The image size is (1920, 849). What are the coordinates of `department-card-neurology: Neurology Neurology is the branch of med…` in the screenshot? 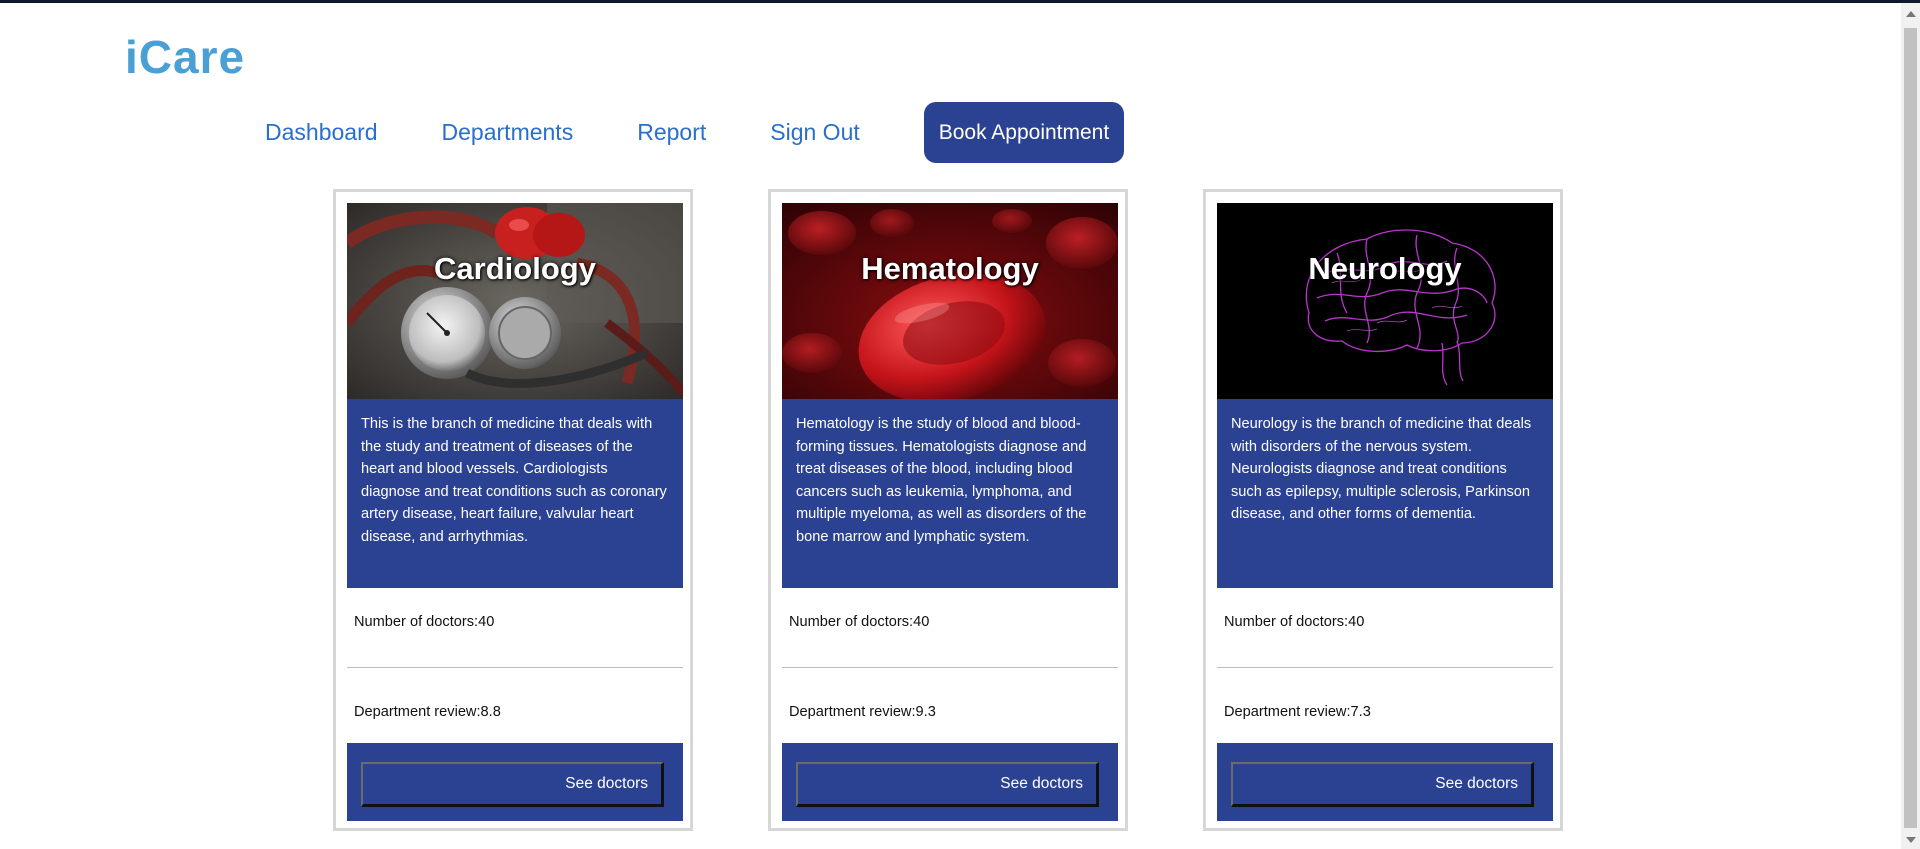 It's located at (1383, 510).